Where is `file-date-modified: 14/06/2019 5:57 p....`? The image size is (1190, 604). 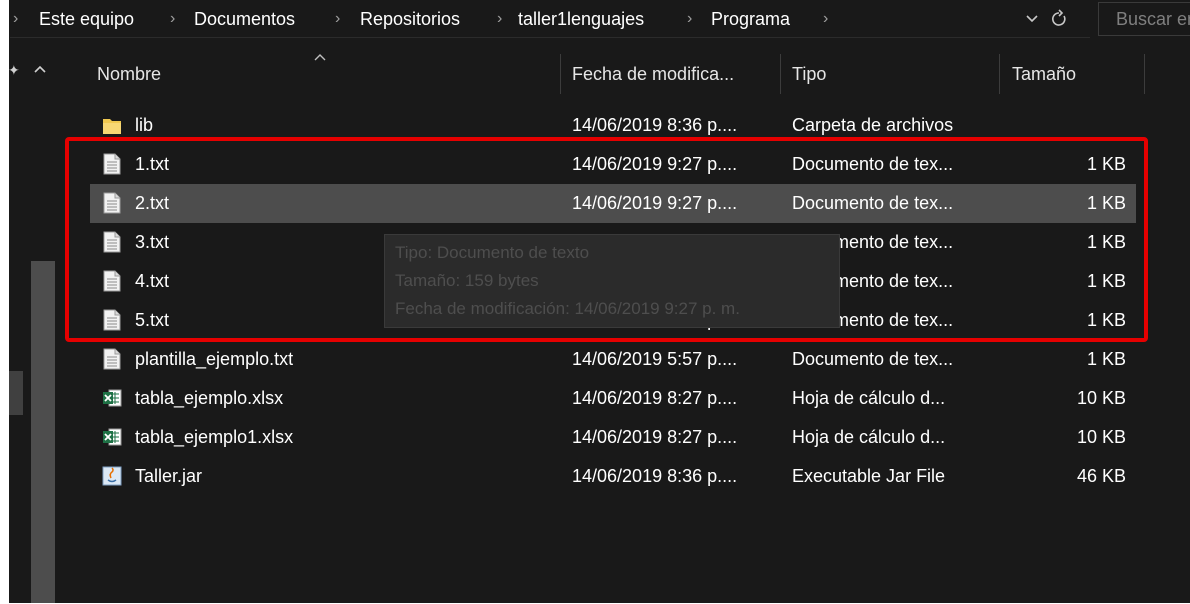
file-date-modified: 14/06/2019 5:57 p.... is located at coordinates (655, 359).